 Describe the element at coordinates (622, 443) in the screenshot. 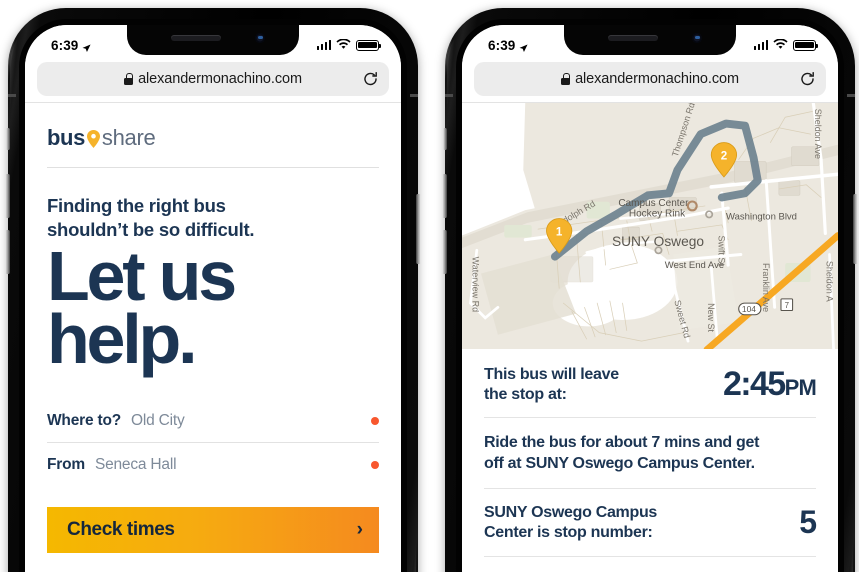

I see `ride-info-line-1: Ride the bus for about 7 mins and get` at that location.